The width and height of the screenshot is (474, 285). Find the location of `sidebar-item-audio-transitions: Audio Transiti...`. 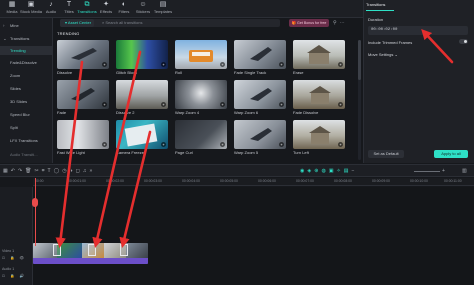

sidebar-item-audio-transitions: Audio Transiti... is located at coordinates (26, 154).